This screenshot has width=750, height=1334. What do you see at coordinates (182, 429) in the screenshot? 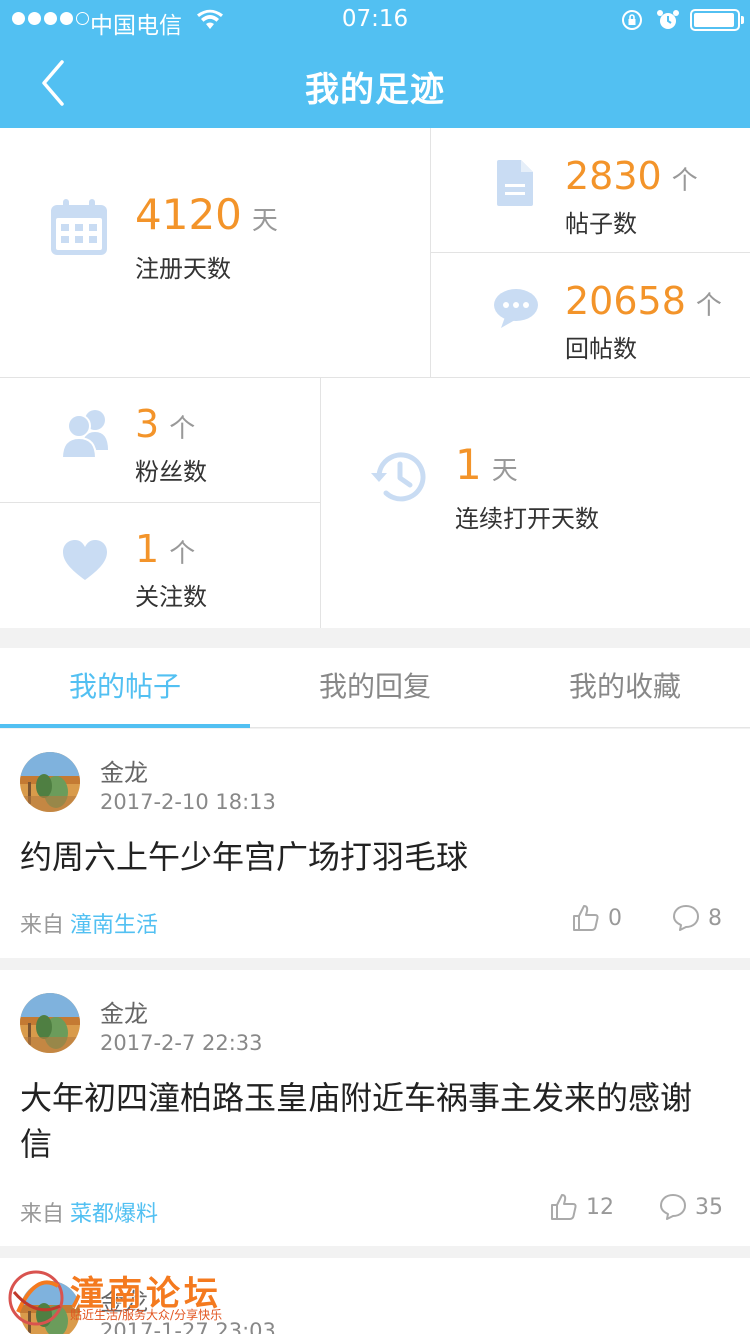
I see `fans-unit: 个` at bounding box center [182, 429].